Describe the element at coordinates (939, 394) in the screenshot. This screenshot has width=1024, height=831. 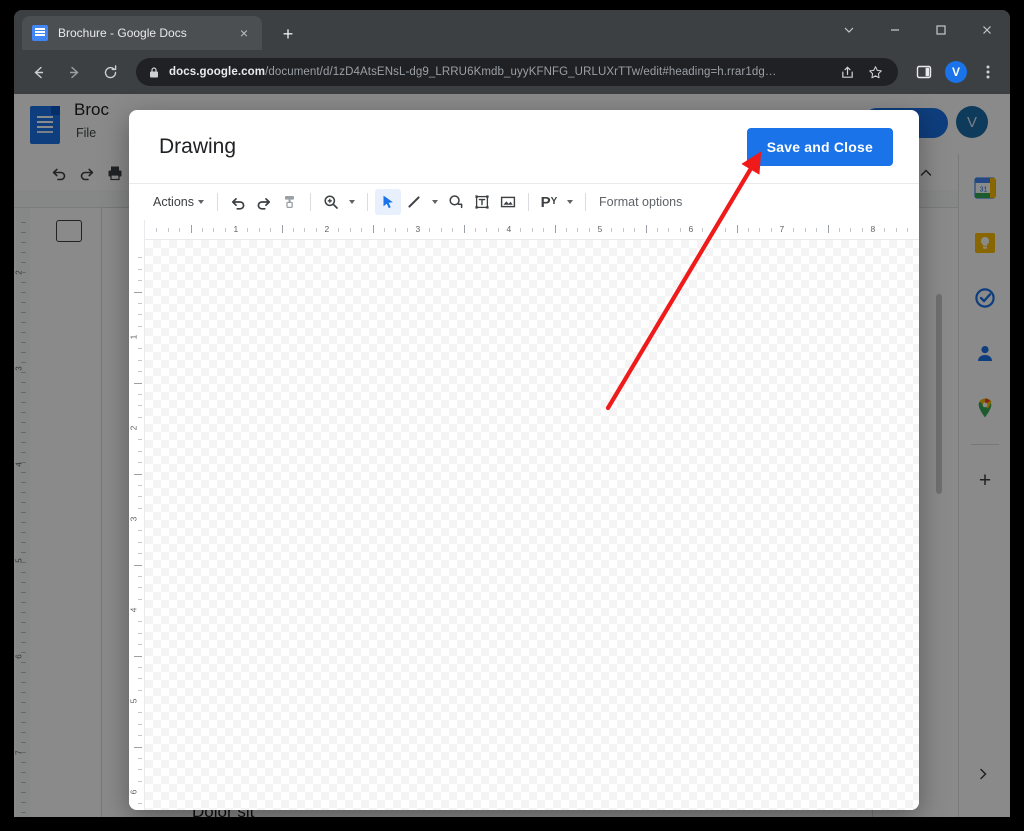
I see `document-scrollbar` at that location.